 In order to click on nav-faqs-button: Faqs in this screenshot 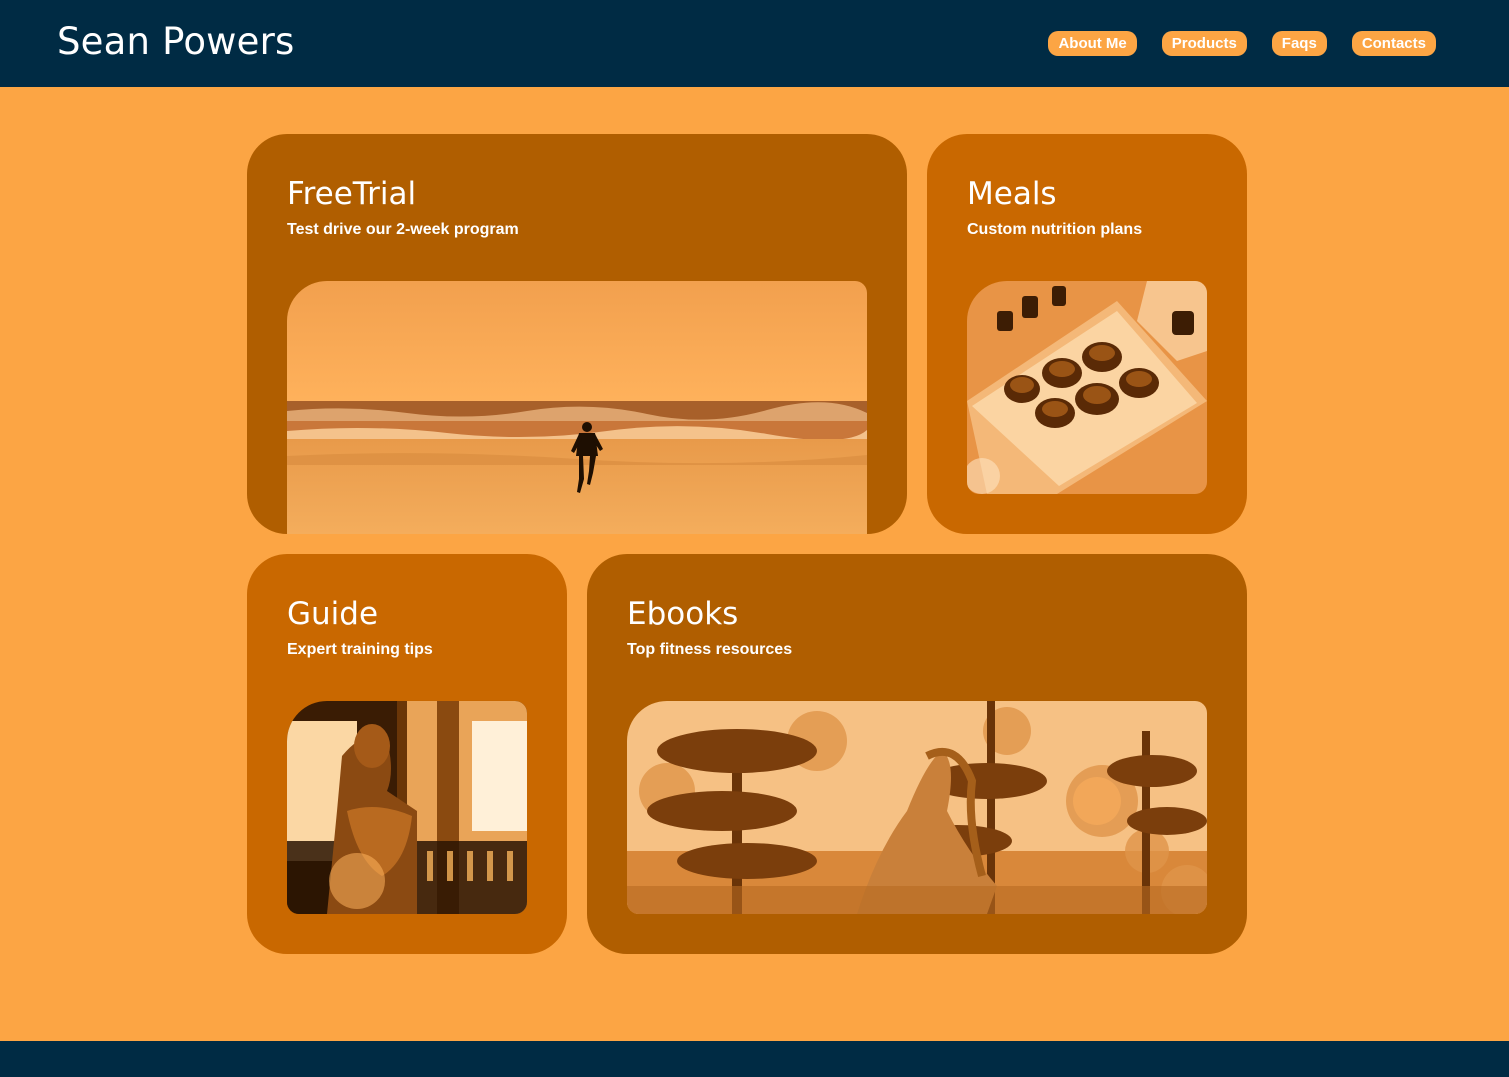, I will do `click(1299, 43)`.